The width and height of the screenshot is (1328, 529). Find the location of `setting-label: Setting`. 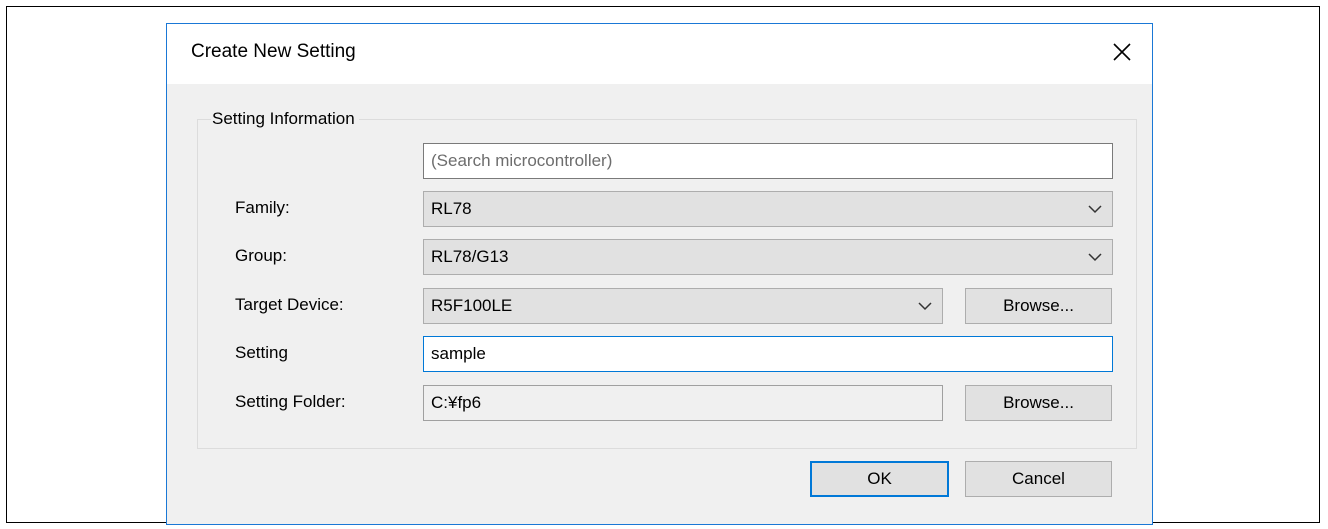

setting-label: Setting is located at coordinates (261, 352).